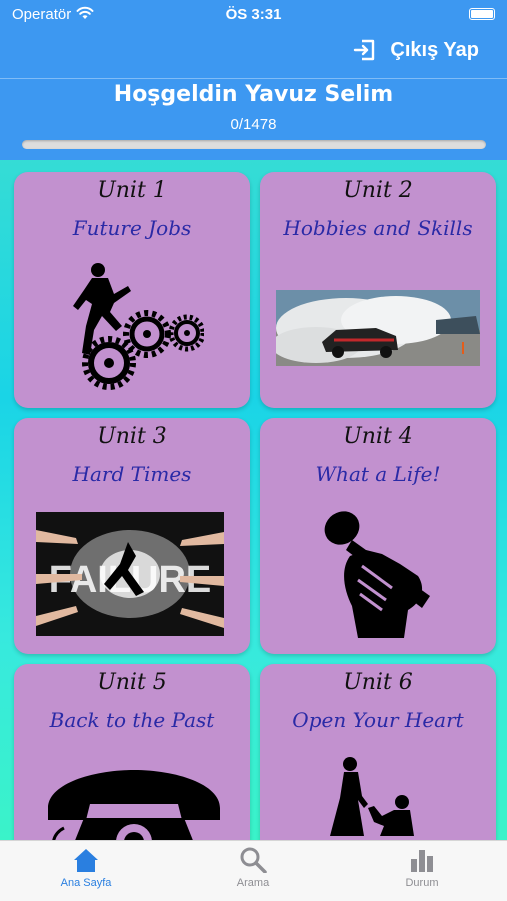 Image resolution: width=507 pixels, height=901 pixels. I want to click on unit-card-6: Unit 6 Open Your Heart, so click(378, 752).